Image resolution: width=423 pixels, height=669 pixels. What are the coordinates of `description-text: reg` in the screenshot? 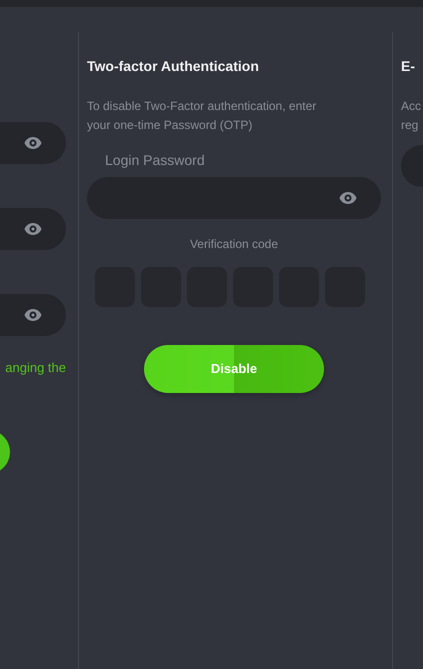 It's located at (410, 125).